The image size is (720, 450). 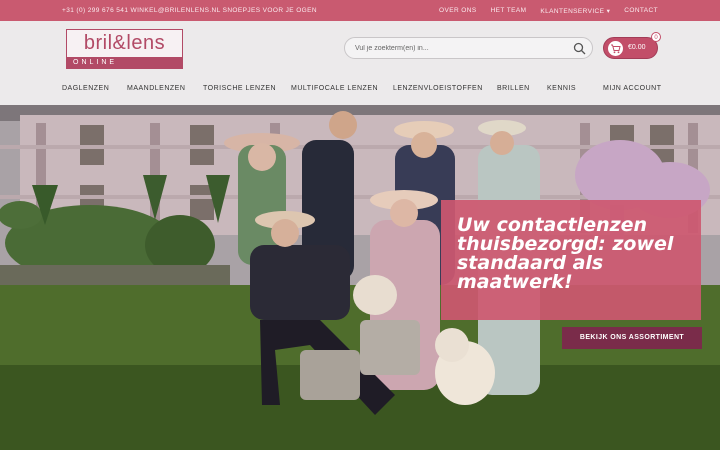 What do you see at coordinates (579, 48) in the screenshot?
I see `search-icon` at bounding box center [579, 48].